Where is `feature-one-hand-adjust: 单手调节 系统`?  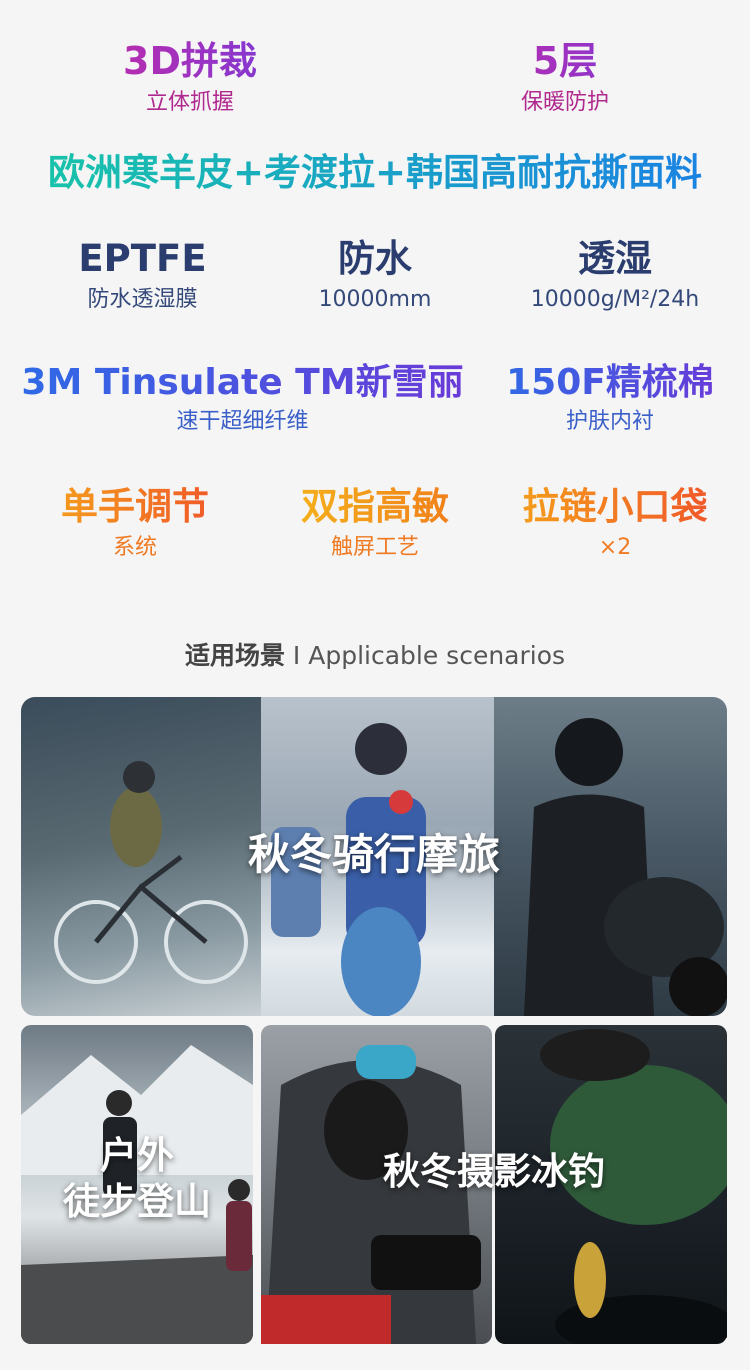
feature-one-hand-adjust: 单手调节 系统 is located at coordinates (135, 523).